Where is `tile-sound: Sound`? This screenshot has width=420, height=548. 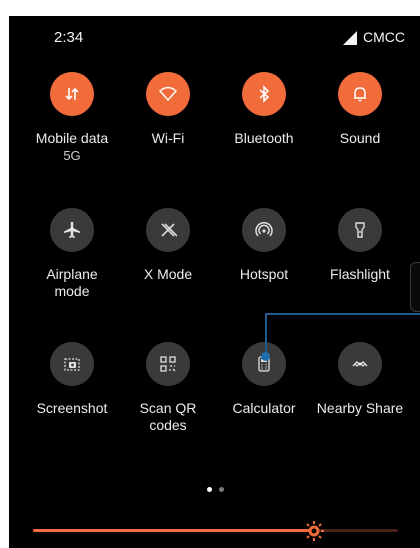 tile-sound: Sound is located at coordinates (360, 109).